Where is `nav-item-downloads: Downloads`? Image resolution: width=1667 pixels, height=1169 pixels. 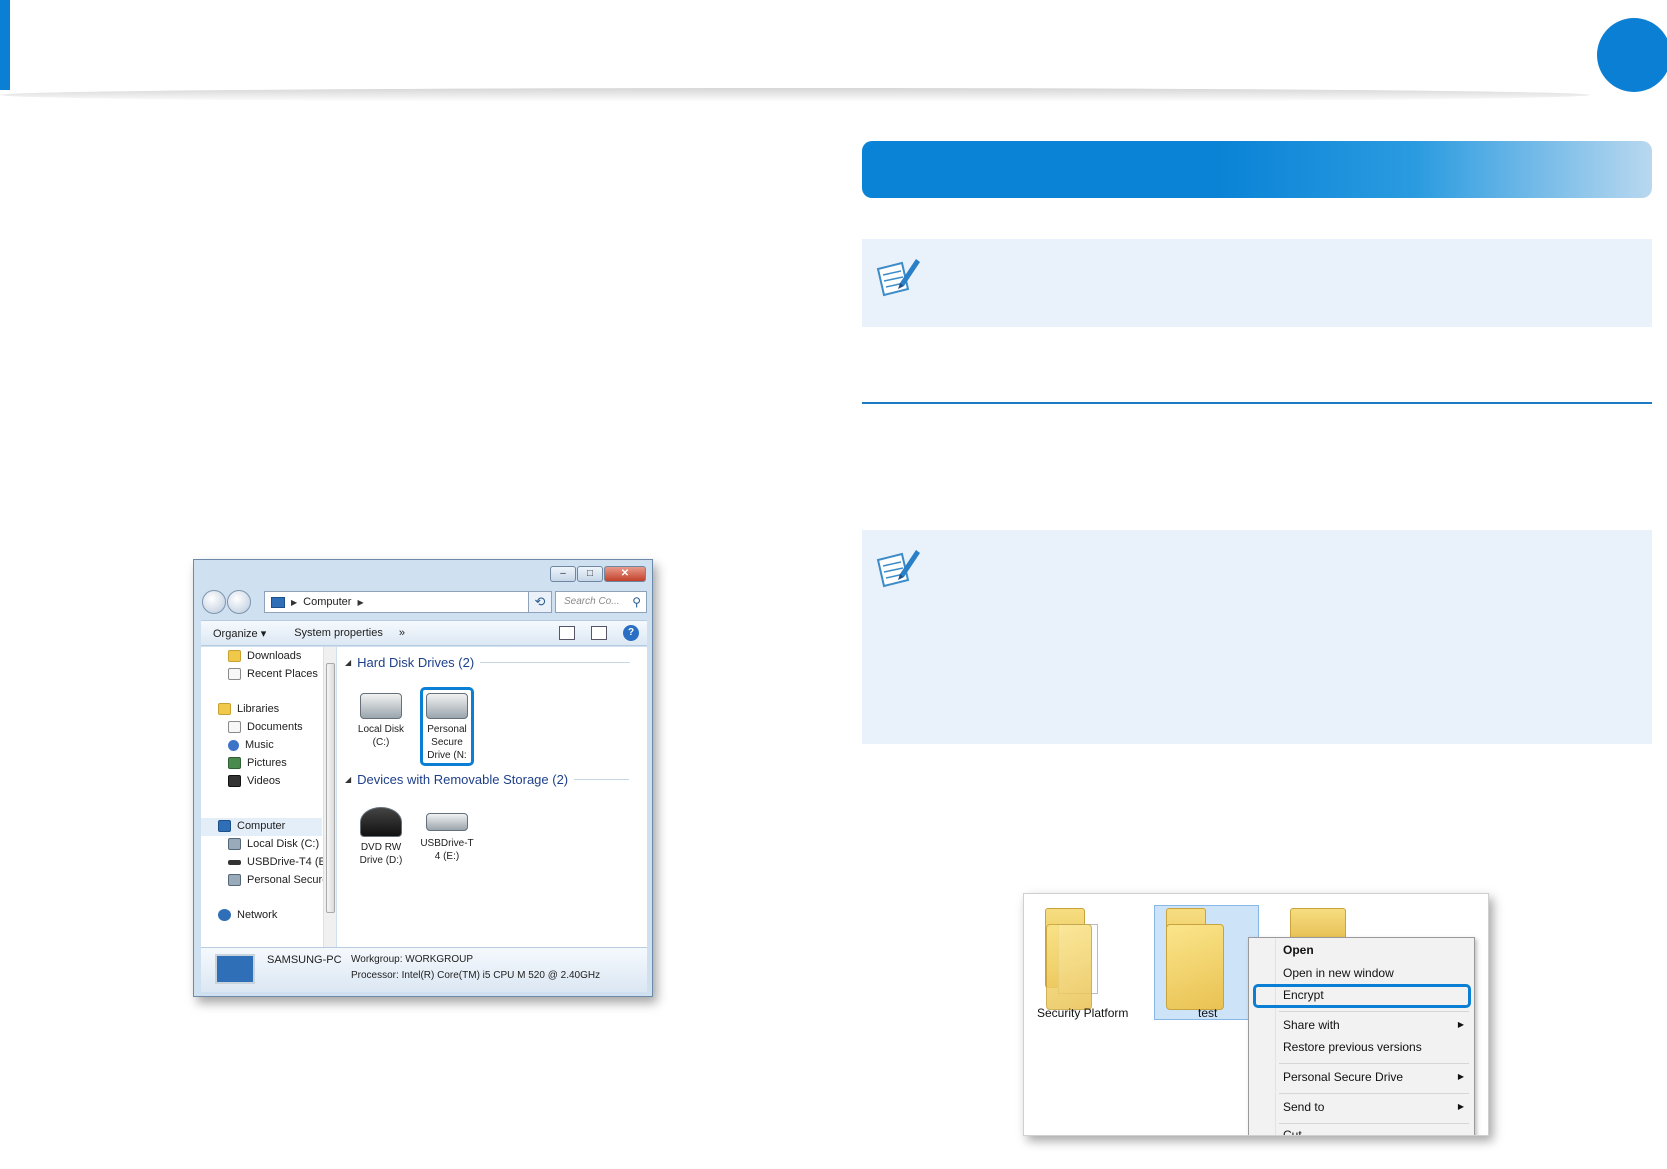
nav-item-downloads: Downloads is located at coordinates (264, 656).